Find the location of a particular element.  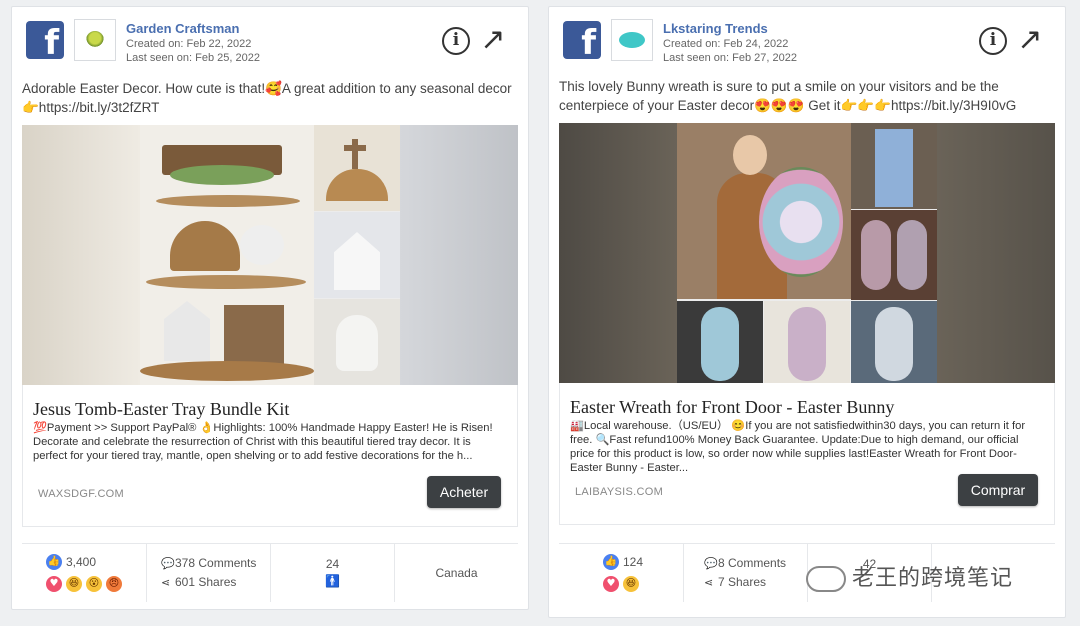

person-icon: 🚹 is located at coordinates (332, 581).